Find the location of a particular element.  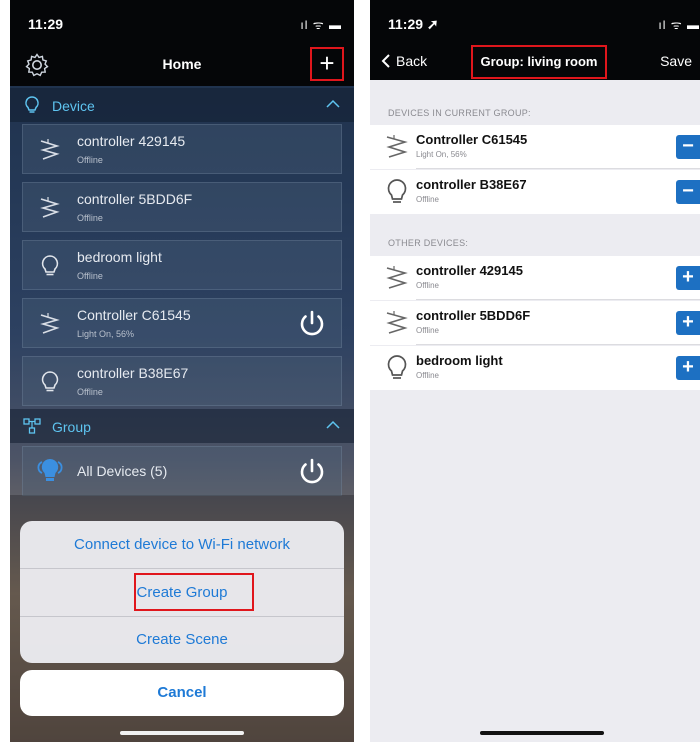

back-button: Back is located at coordinates (403, 61).